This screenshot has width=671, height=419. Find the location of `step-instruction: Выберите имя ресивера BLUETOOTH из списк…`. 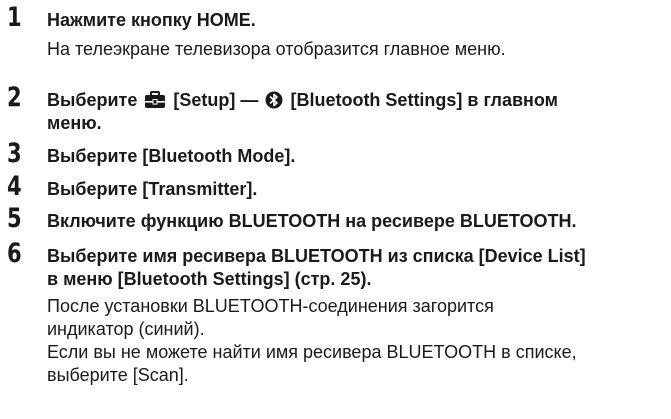

step-instruction: Выберите имя ресивера BLUETOOTH из списк… is located at coordinates (316, 256).